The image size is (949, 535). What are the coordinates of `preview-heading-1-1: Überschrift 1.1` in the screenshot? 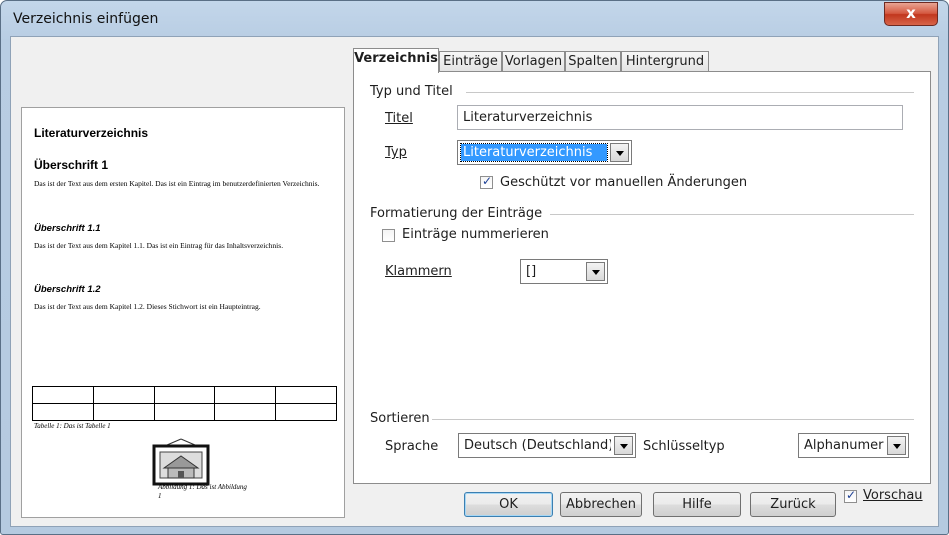 It's located at (67, 228).